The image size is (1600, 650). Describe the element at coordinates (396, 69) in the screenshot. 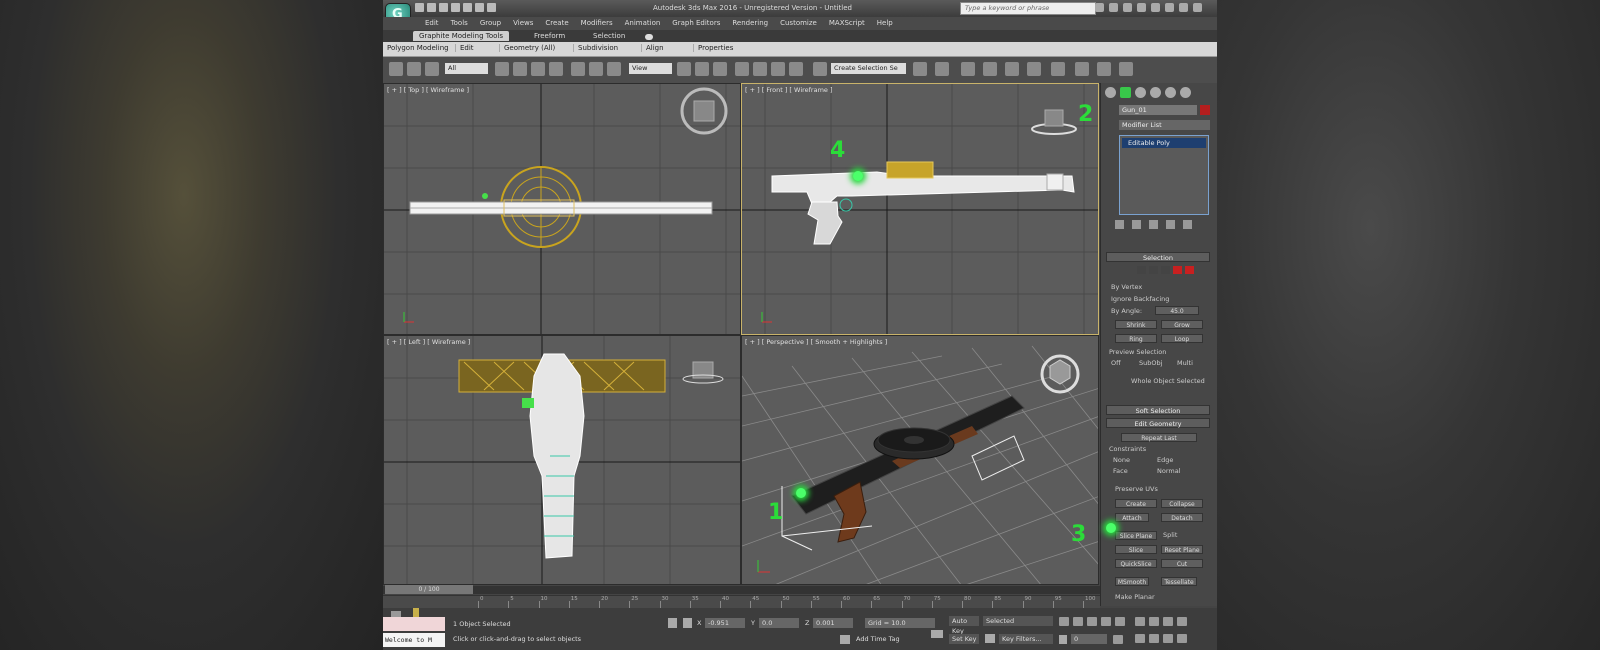

I see `link-icon` at that location.